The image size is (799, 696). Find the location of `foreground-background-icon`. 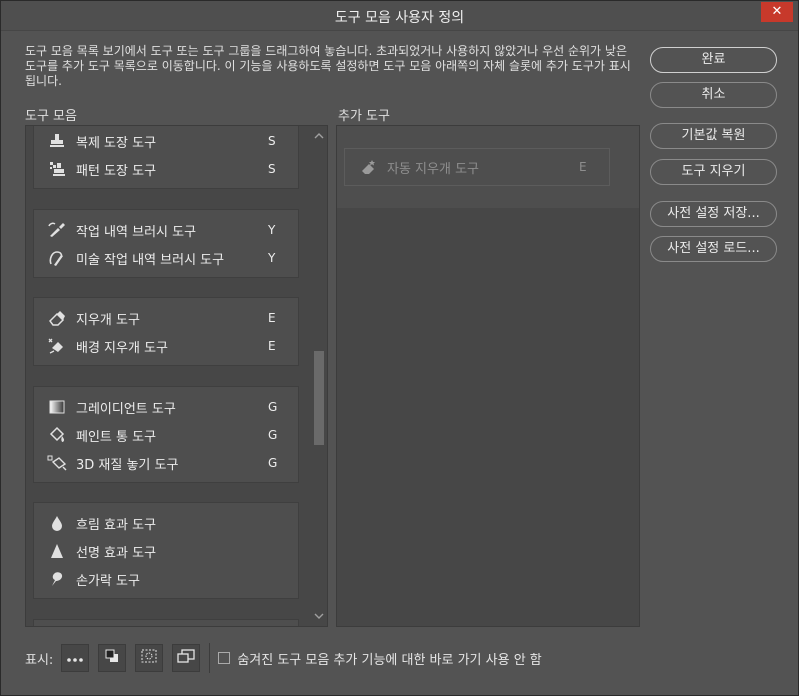

foreground-background-icon is located at coordinates (112, 658).